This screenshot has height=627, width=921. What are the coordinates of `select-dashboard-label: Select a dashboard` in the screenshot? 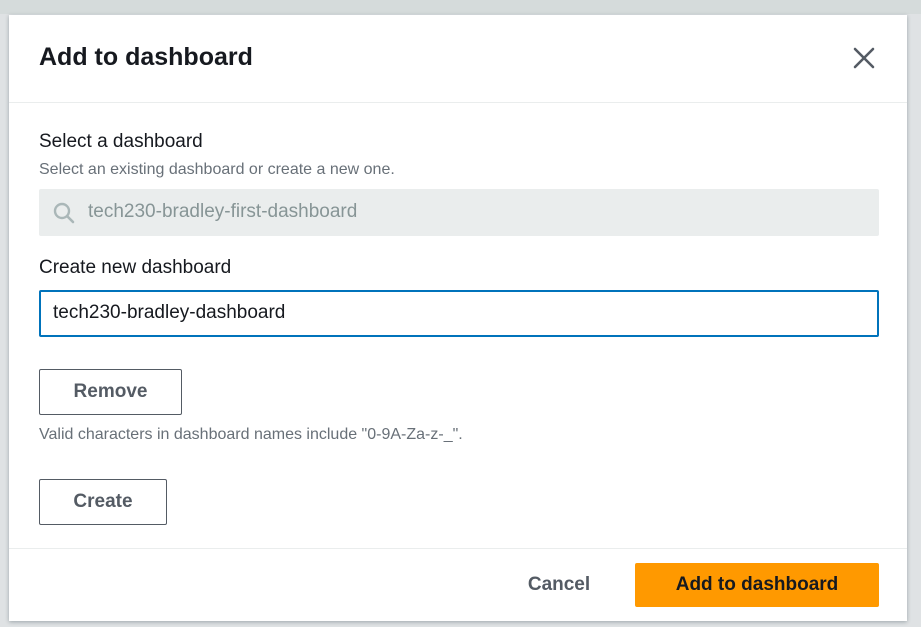 It's located at (121, 141).